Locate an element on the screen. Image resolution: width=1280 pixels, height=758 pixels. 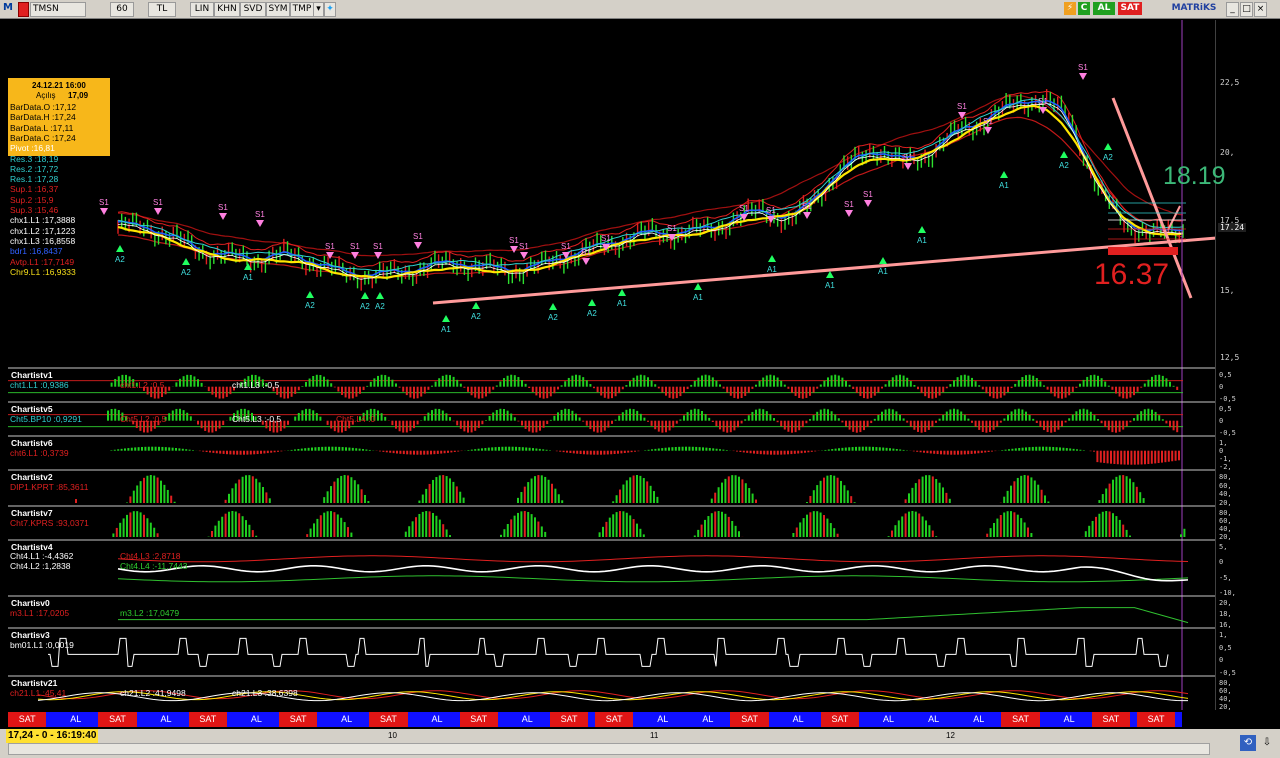
info-date: 24.12.21 16:00 is located at coordinates (59, 85).